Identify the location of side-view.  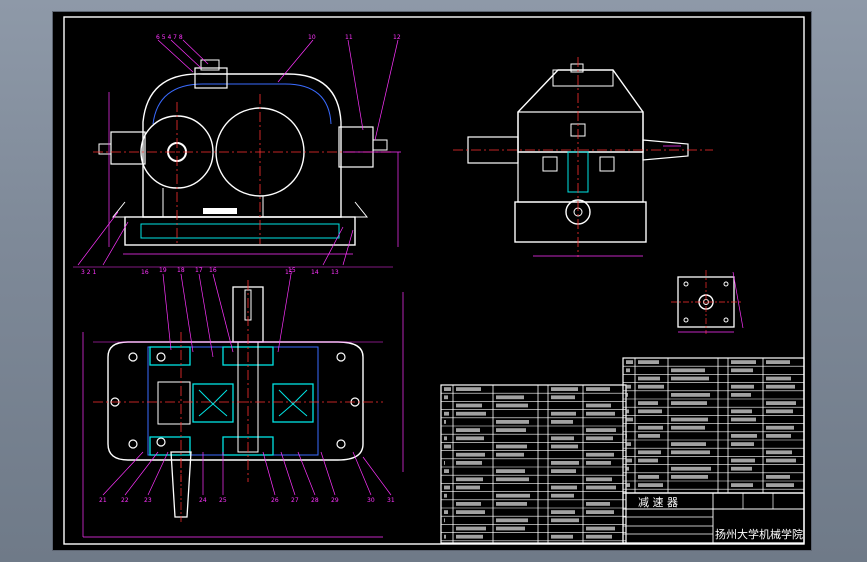
(583, 157).